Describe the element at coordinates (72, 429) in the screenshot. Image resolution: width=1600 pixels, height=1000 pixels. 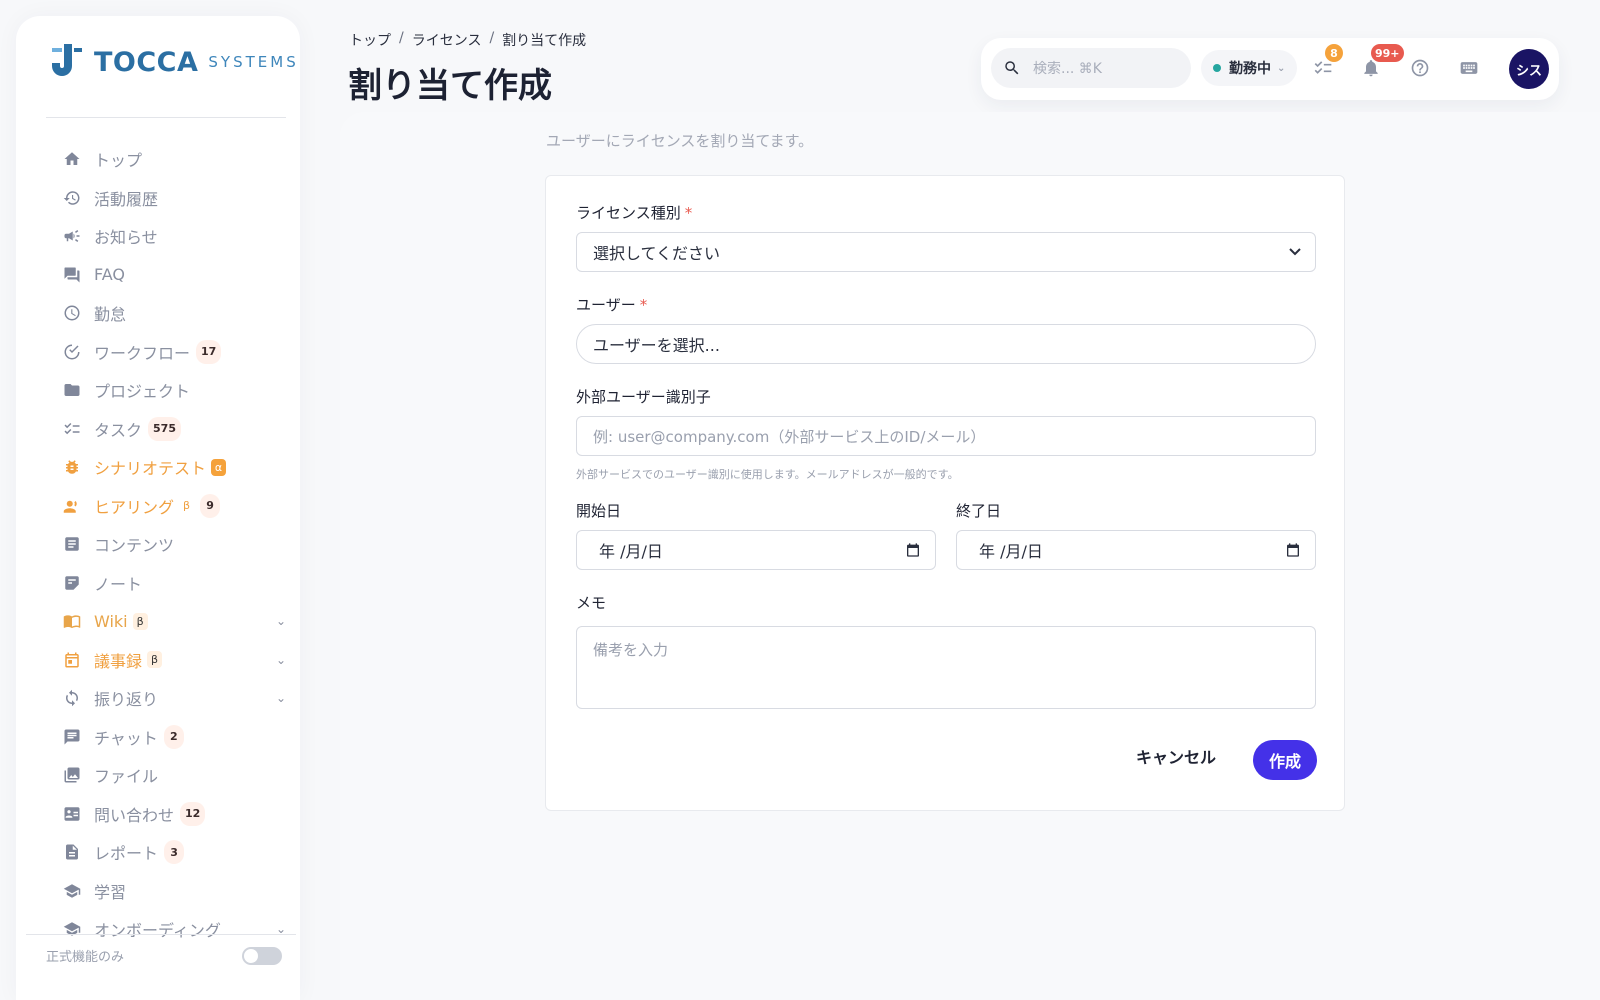
I see `checklist-icon` at that location.